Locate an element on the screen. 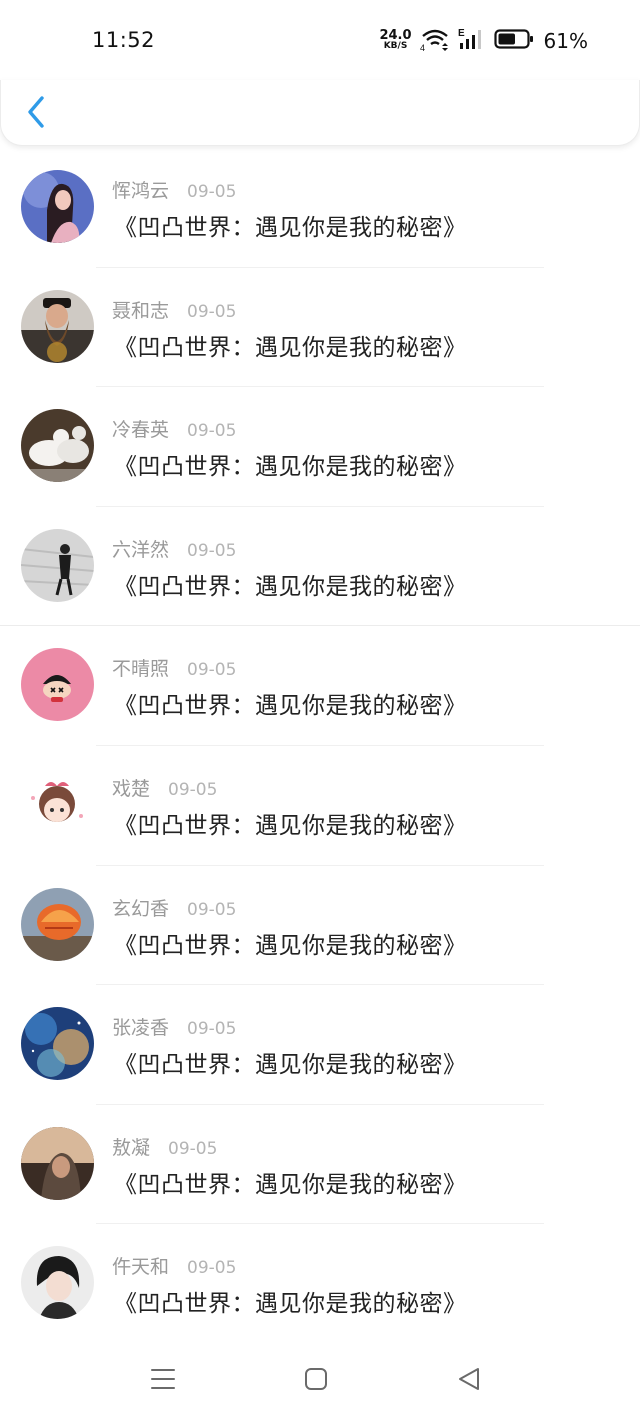  network-speed: 24.0 KB/S is located at coordinates (395, 39).